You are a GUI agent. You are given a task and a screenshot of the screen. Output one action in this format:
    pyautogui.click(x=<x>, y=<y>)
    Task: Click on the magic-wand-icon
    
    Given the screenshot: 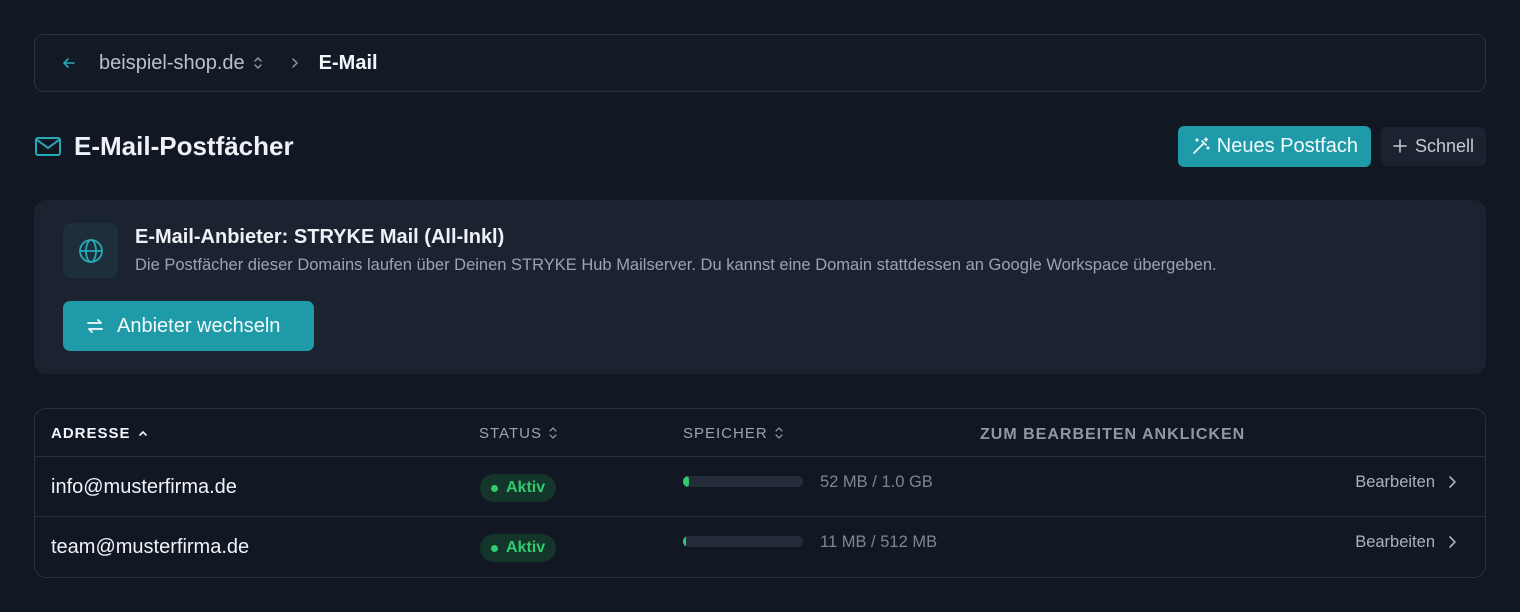 What is the action you would take?
    pyautogui.click(x=1201, y=146)
    